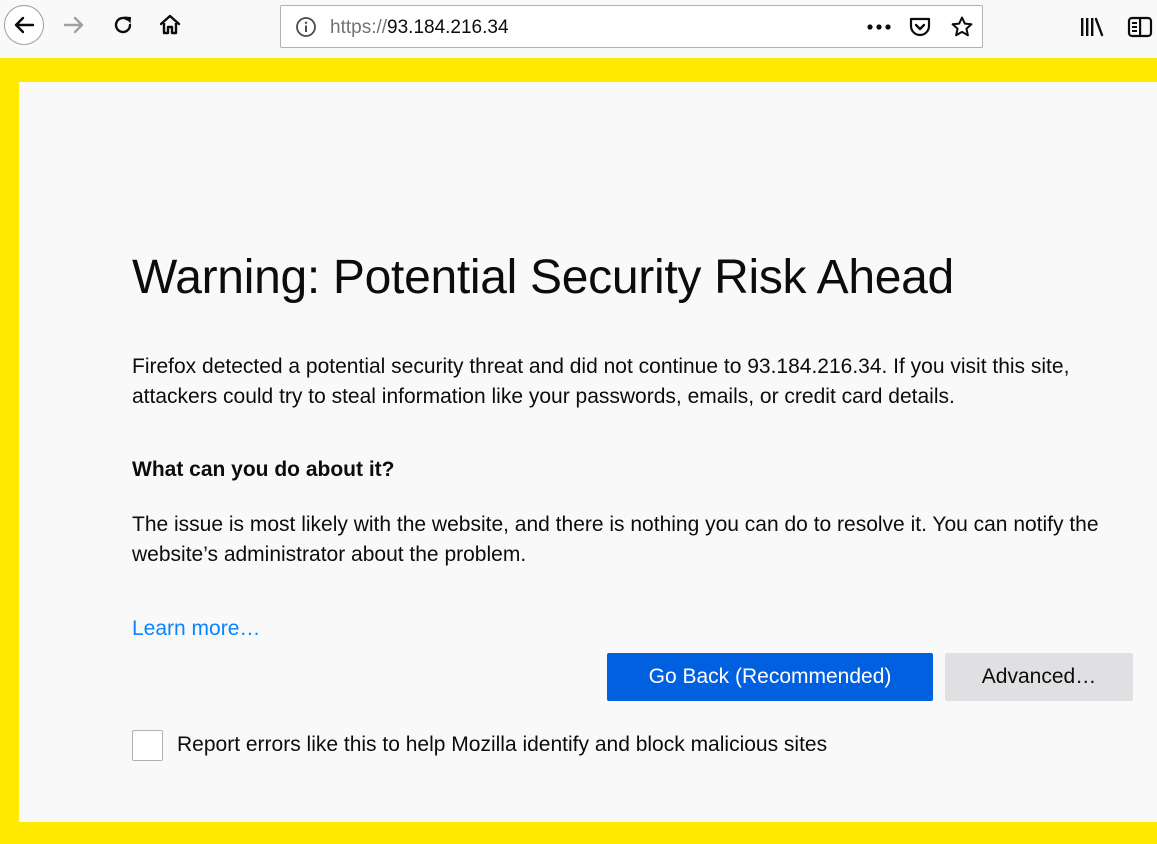  I want to click on library-button, so click(1092, 27).